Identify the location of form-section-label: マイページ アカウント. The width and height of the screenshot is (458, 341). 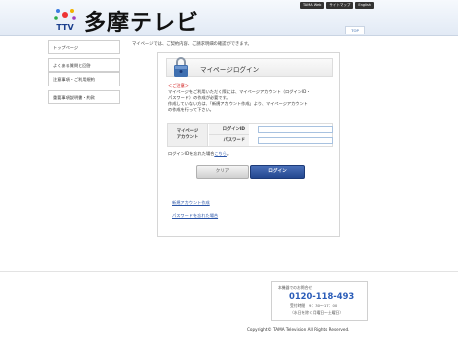
(188, 135).